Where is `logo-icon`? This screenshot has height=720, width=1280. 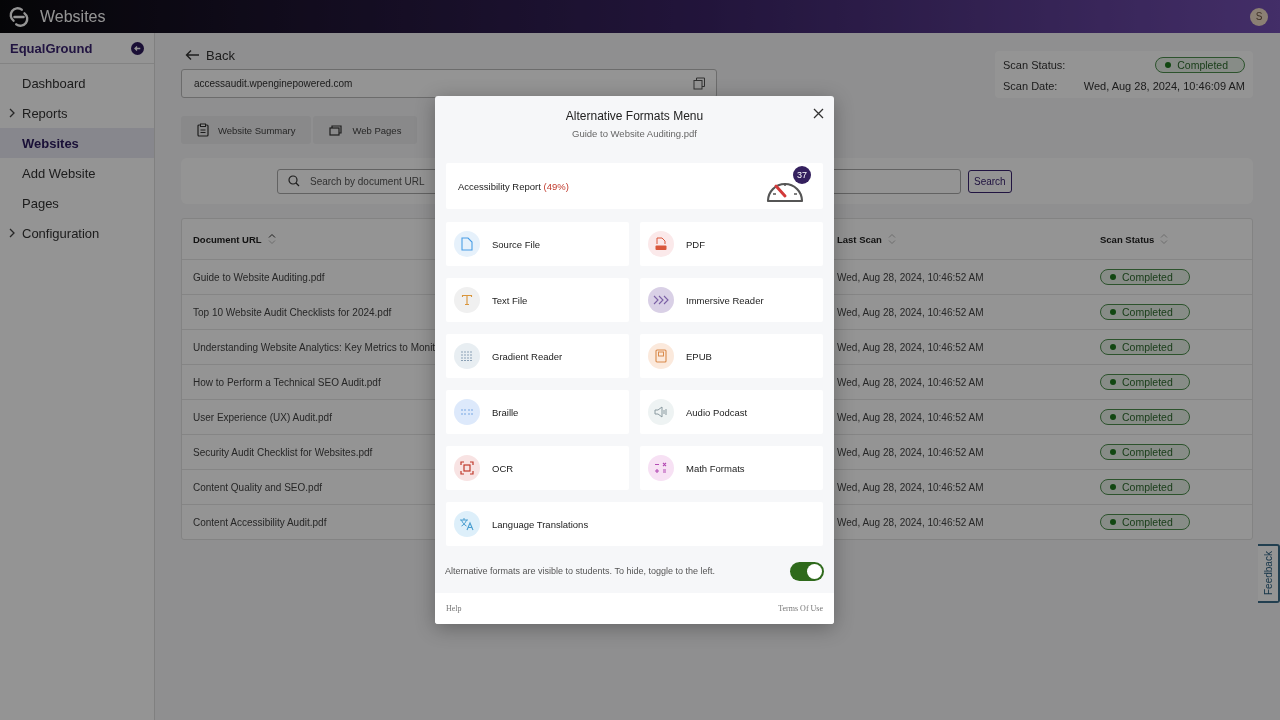 logo-icon is located at coordinates (19, 16).